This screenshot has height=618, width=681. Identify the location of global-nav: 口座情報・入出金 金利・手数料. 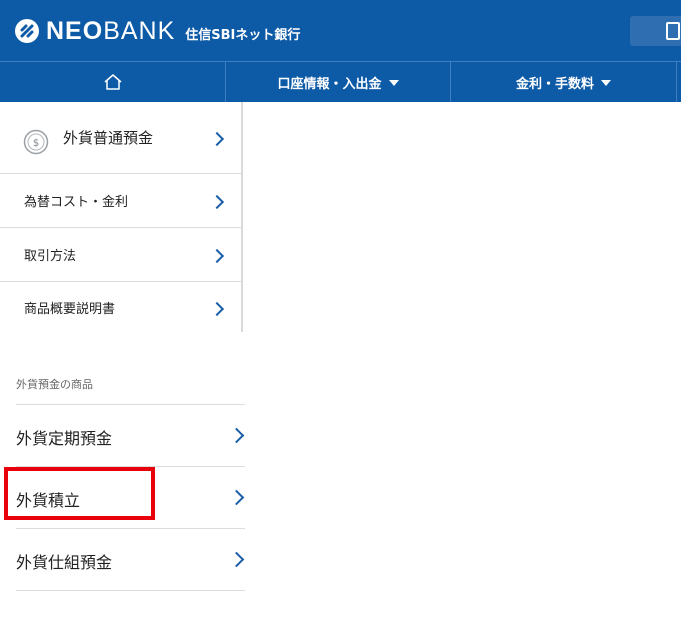
(340, 81).